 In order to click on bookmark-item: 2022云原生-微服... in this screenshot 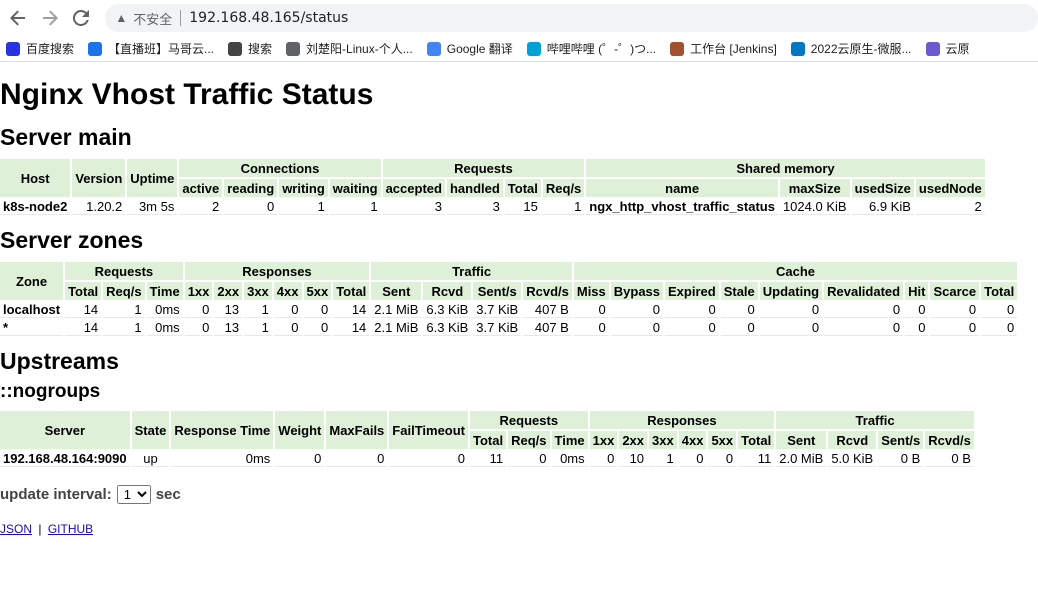, I will do `click(851, 48)`.